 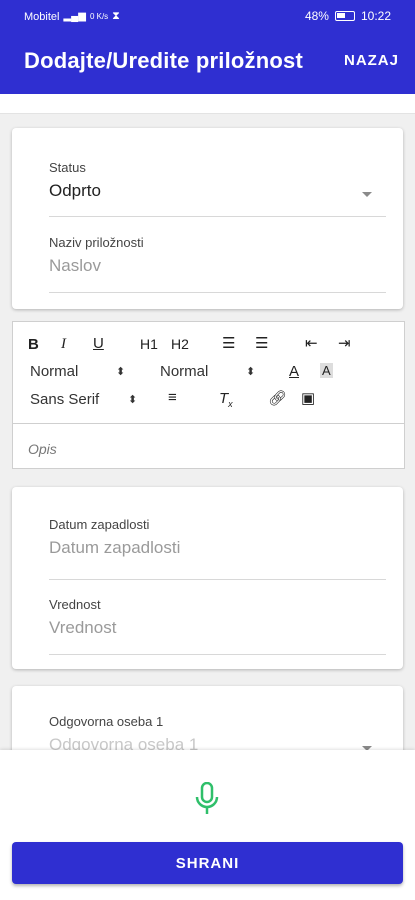 I want to click on due-date-input: Datum zapadlosti, so click(x=217, y=548).